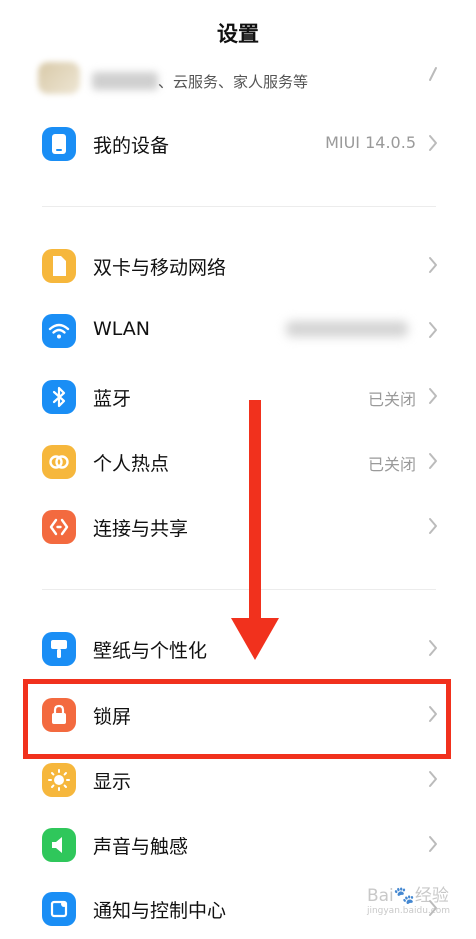  Describe the element at coordinates (238, 331) in the screenshot. I see `settings-item-wlan: WLAN` at that location.